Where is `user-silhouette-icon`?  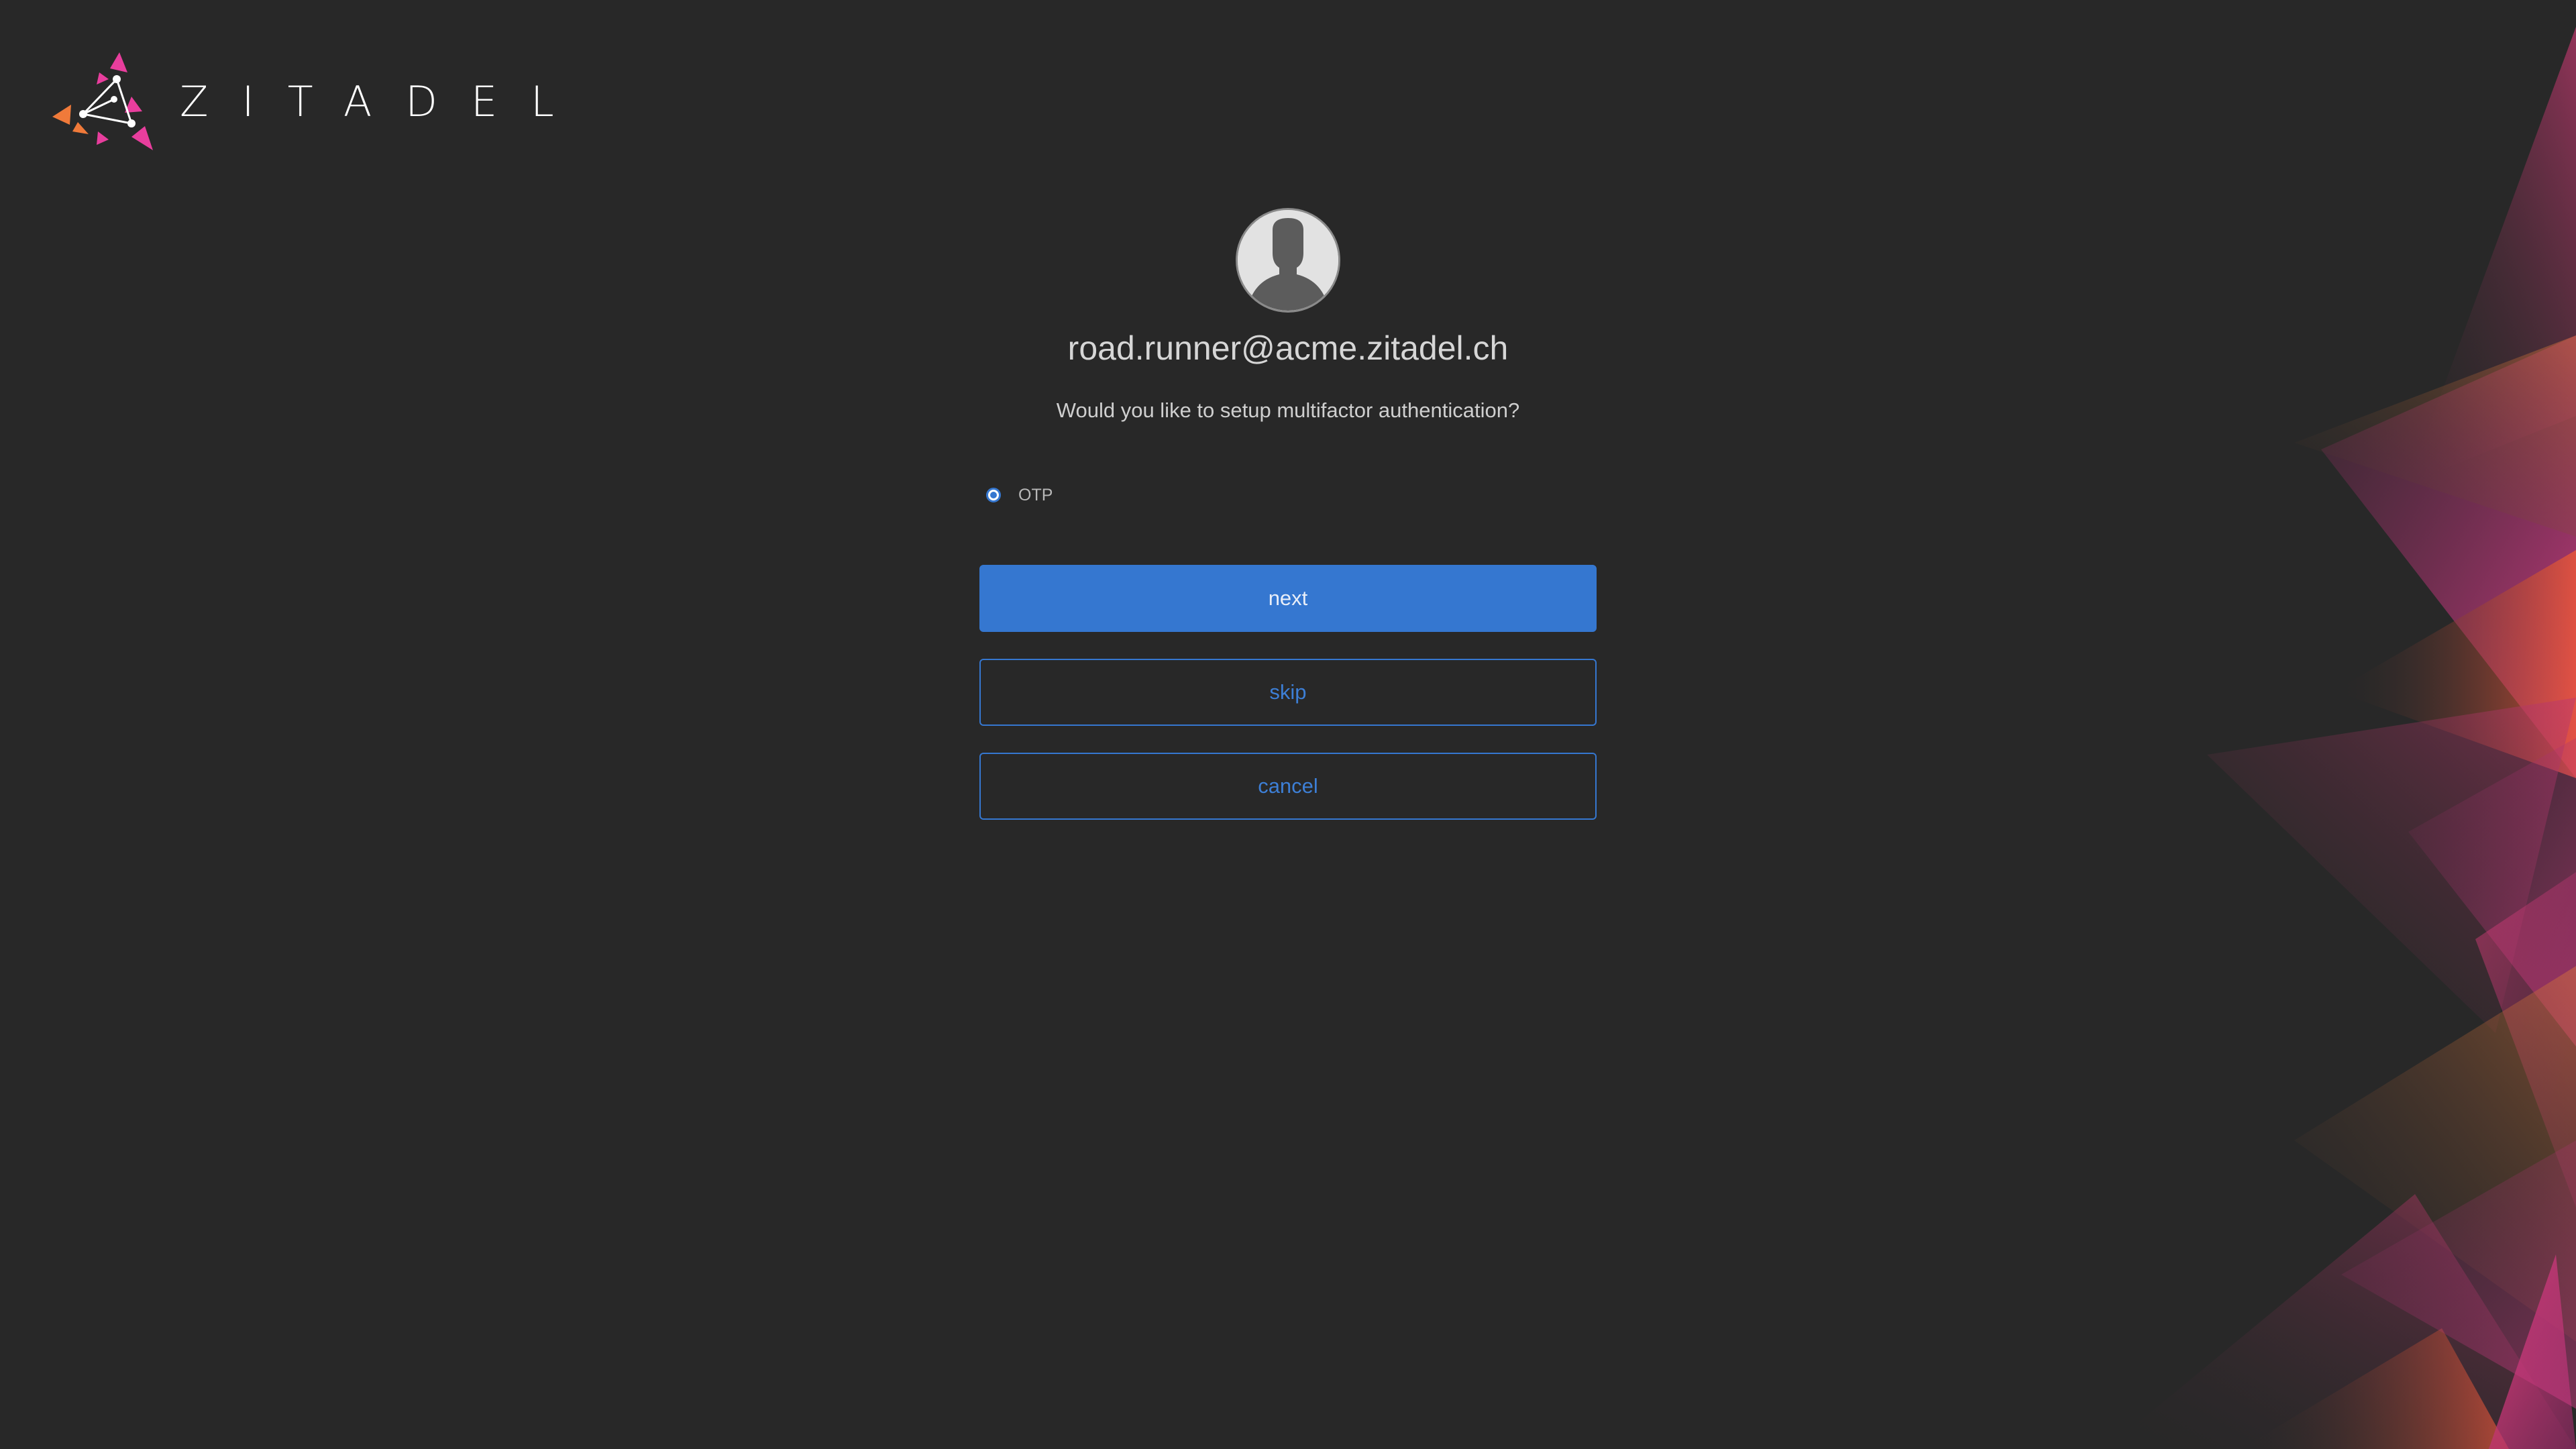 user-silhouette-icon is located at coordinates (1288, 260).